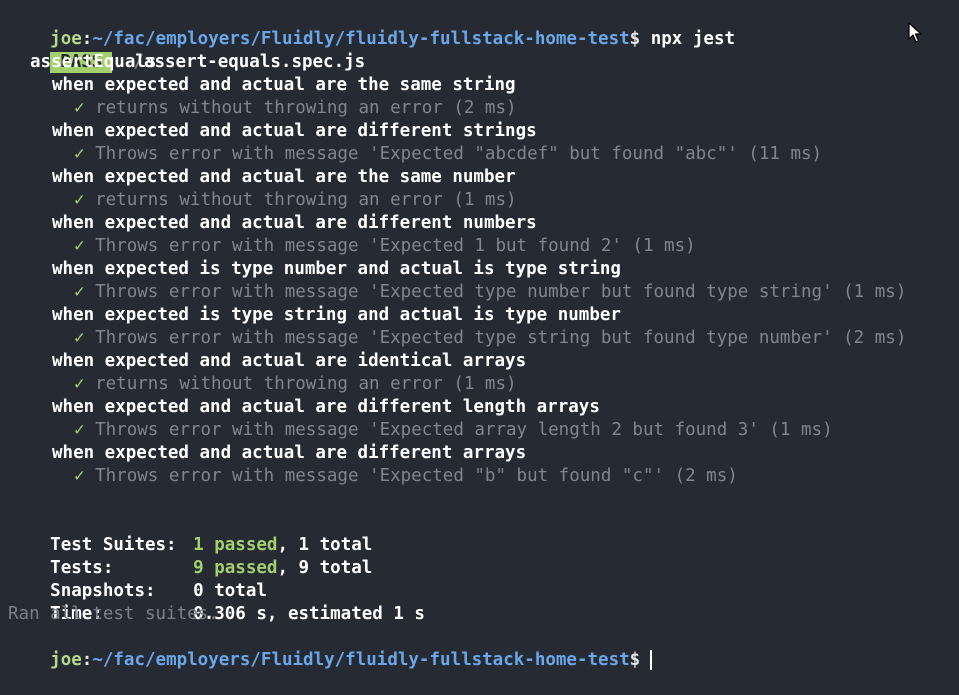 This screenshot has height=695, width=959. Describe the element at coordinates (915, 32) in the screenshot. I see `mouse-pointer-icon` at that location.